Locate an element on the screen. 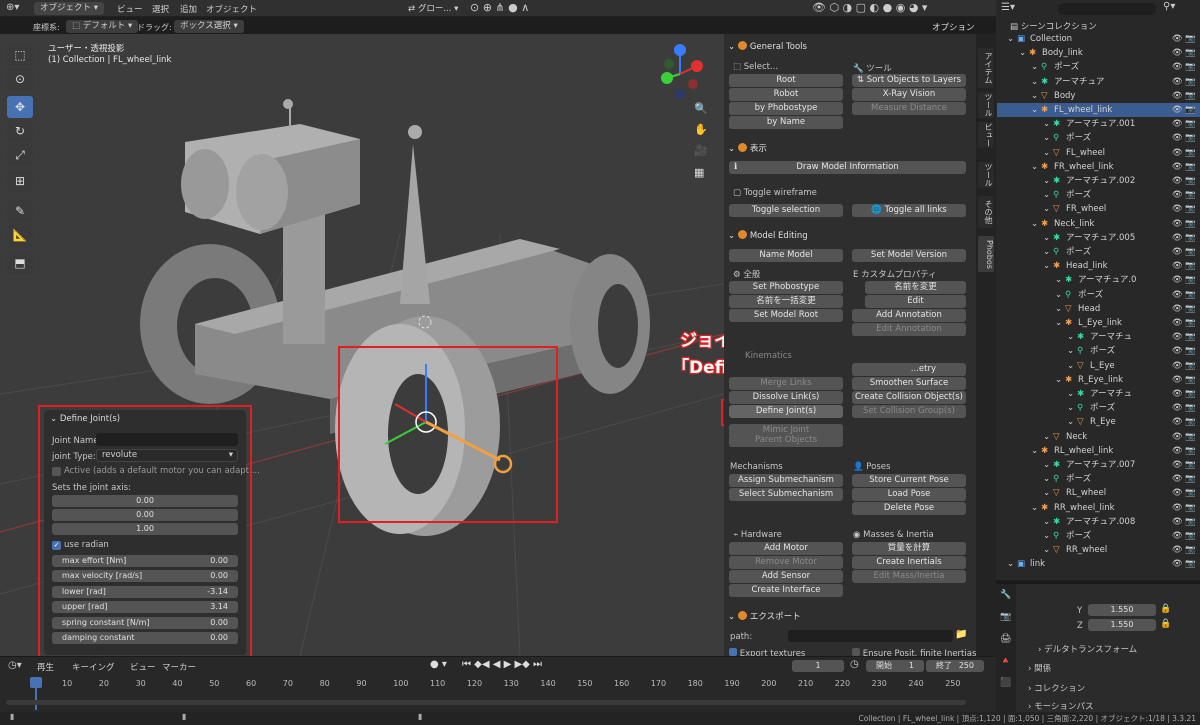  vtab-item: アイテム is located at coordinates (986, 68).